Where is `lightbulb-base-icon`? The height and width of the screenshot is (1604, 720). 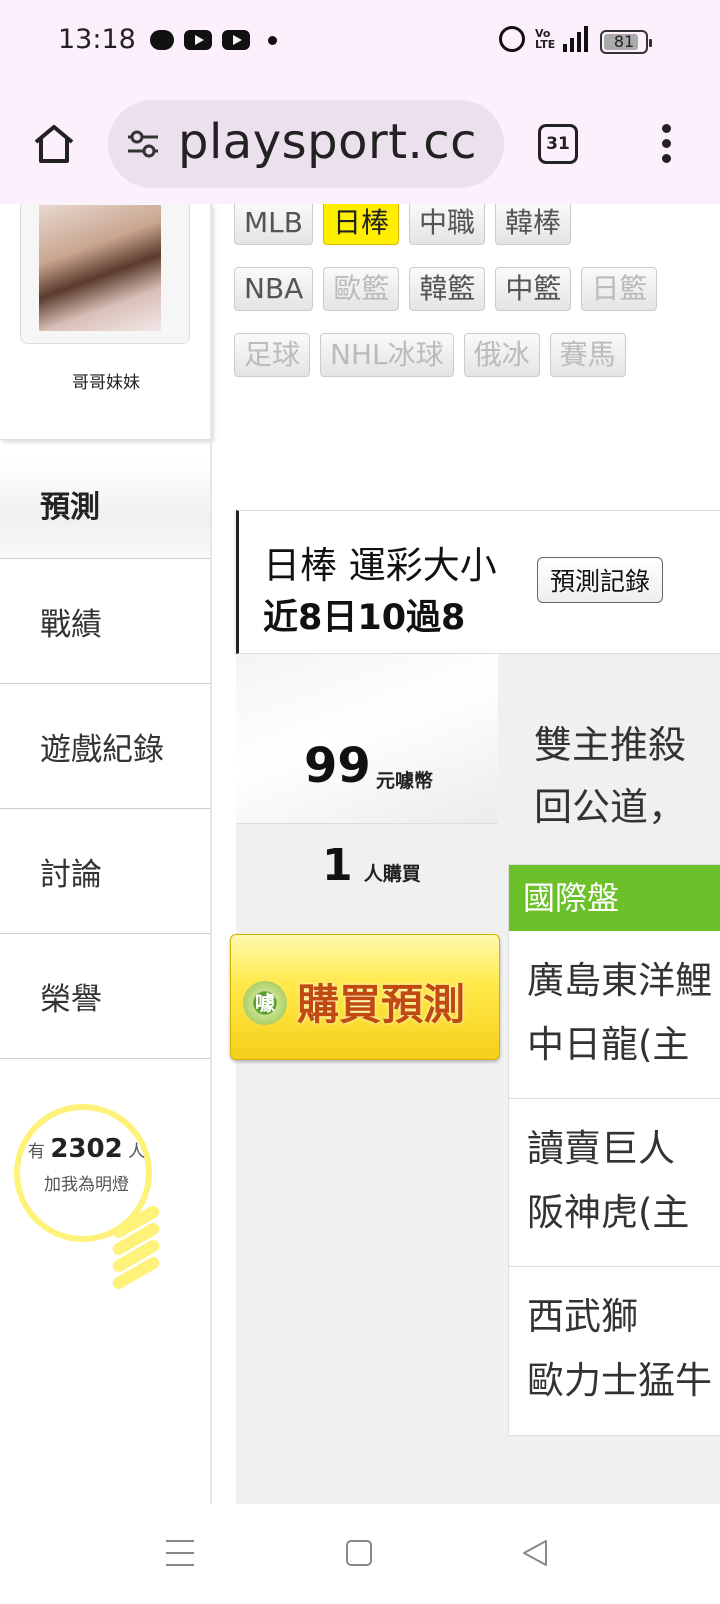
lightbulb-base-icon is located at coordinates (136, 1247).